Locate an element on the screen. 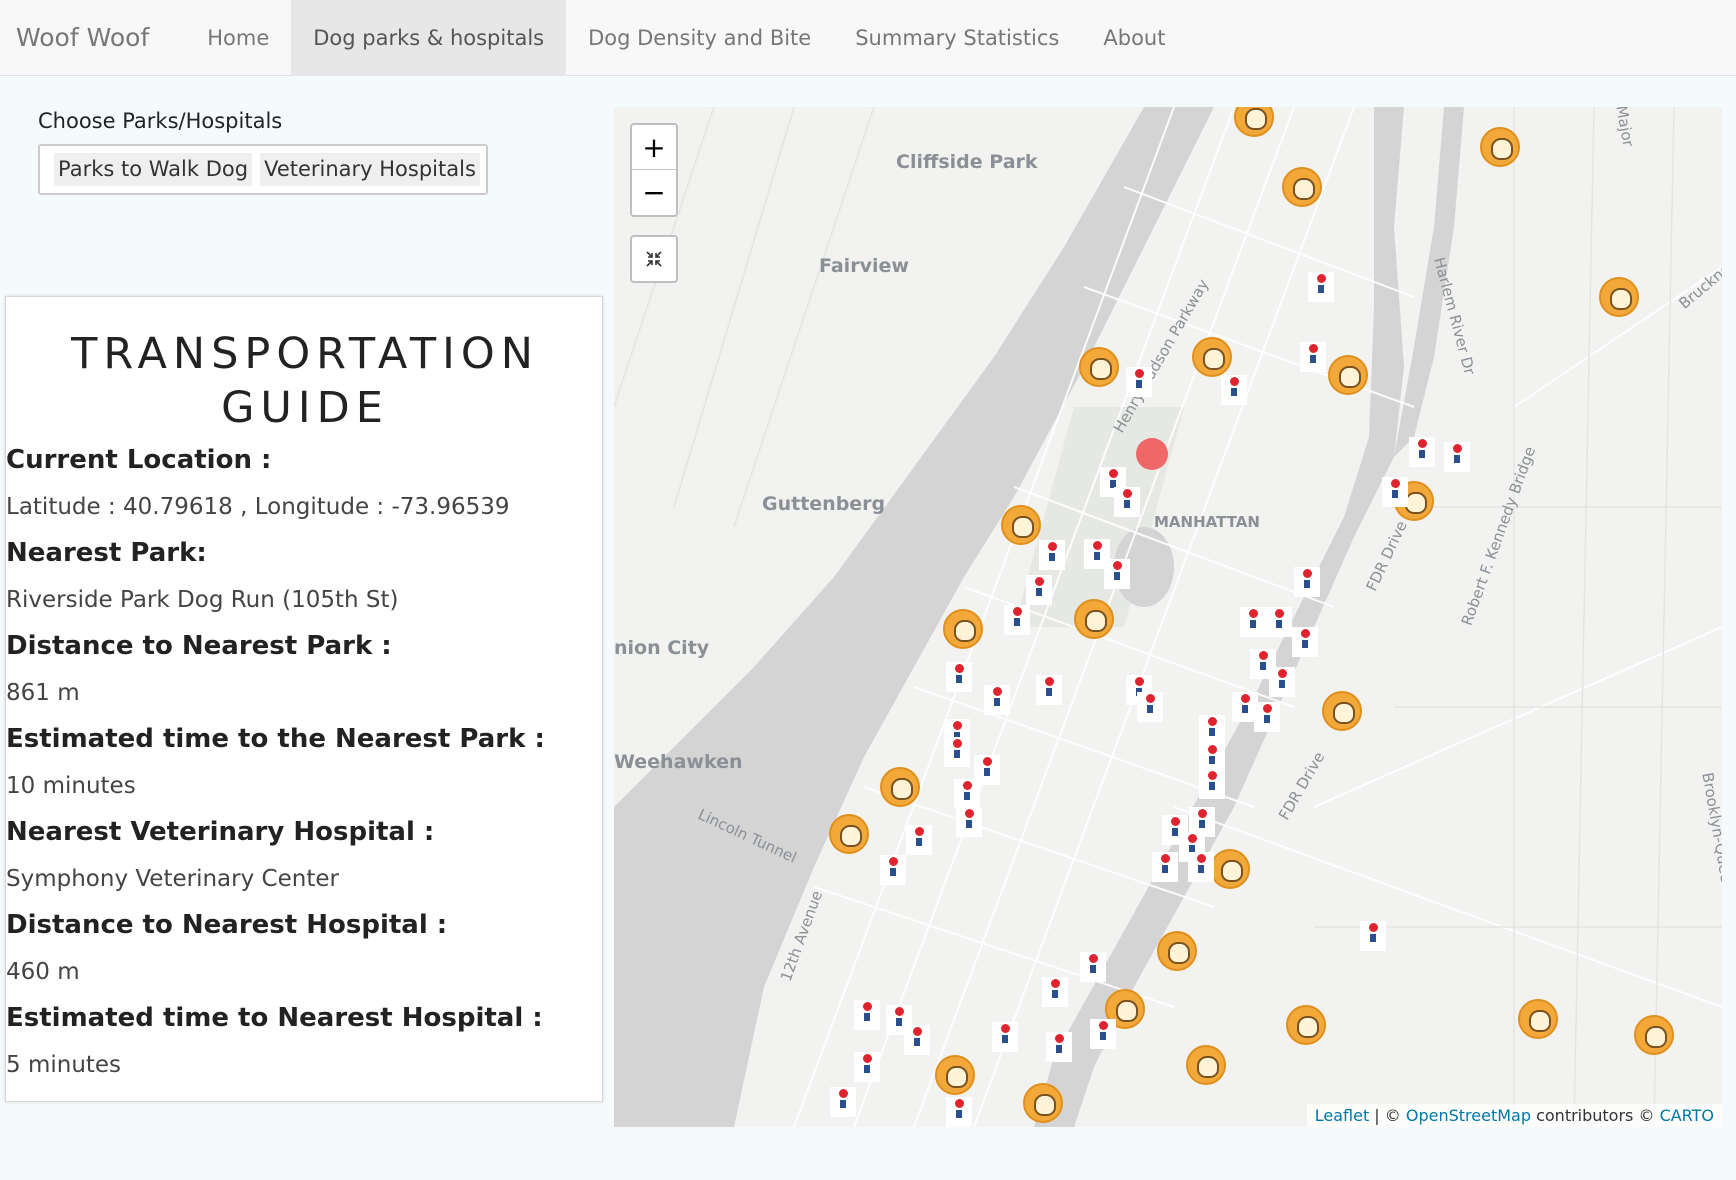 Image resolution: width=1736 pixels, height=1180 pixels. nav-about: About is located at coordinates (1134, 38).